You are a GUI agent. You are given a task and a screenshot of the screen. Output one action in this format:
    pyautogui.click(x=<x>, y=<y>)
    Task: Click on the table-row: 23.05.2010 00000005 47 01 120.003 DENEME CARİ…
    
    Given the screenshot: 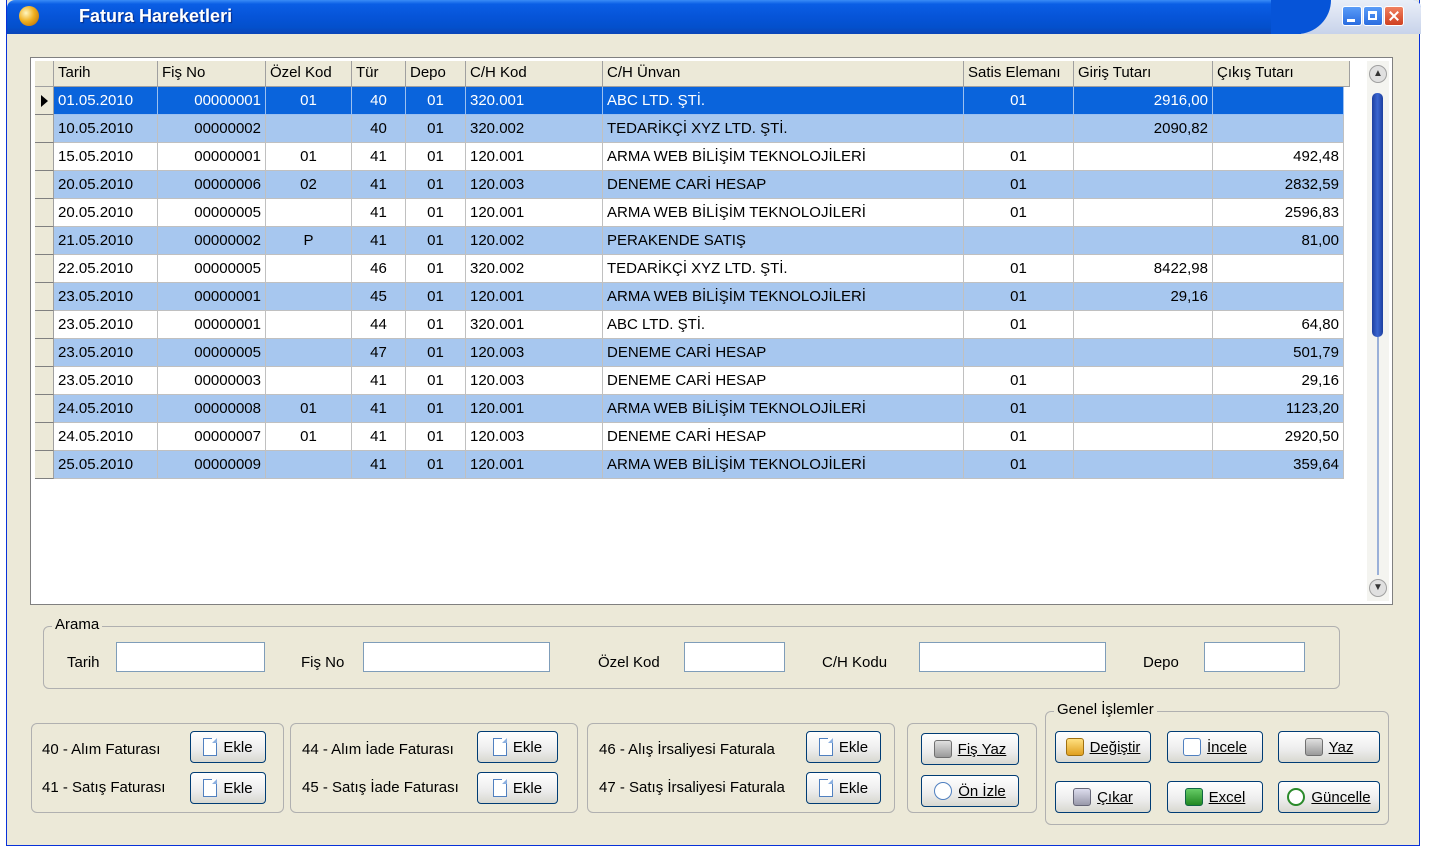 What is the action you would take?
    pyautogui.click(x=699, y=353)
    